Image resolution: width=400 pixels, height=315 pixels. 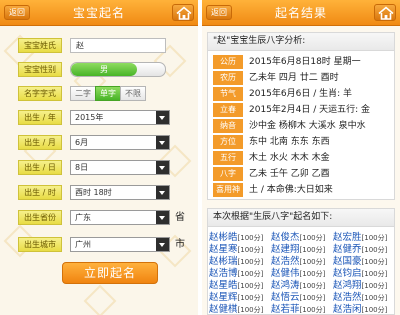 I want to click on name-result-text: 赵浩闲, so click(x=347, y=309).